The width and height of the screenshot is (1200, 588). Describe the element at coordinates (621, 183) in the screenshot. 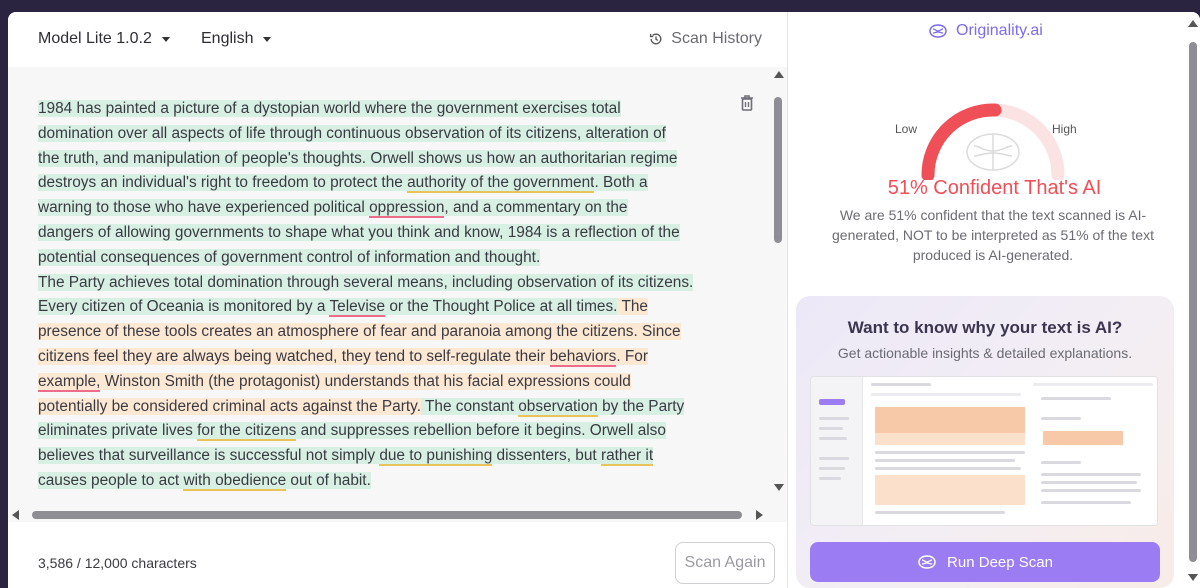

I see `text-segment: . Both a` at that location.